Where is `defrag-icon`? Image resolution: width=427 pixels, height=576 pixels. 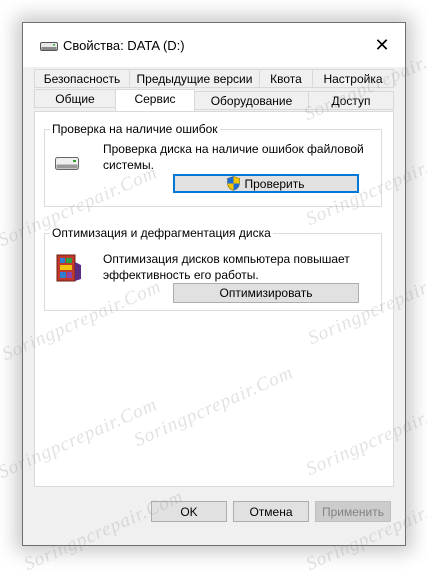
defrag-icon is located at coordinates (68, 268).